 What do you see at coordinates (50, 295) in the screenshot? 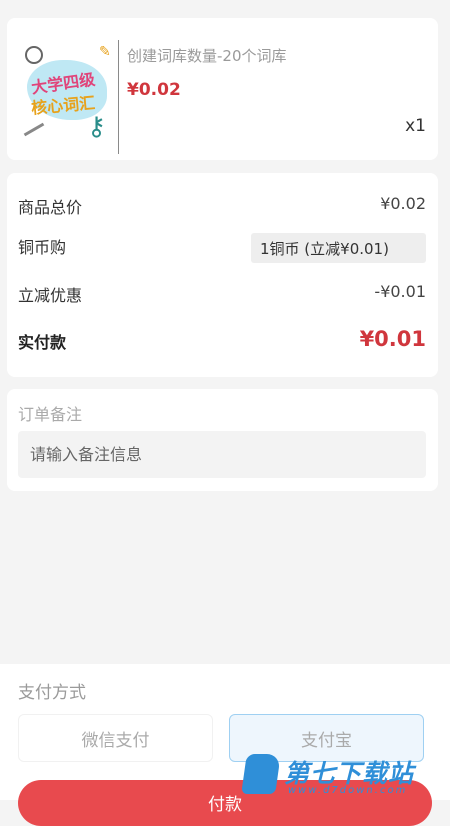
I see `discount-label: 立减优惠` at bounding box center [50, 295].